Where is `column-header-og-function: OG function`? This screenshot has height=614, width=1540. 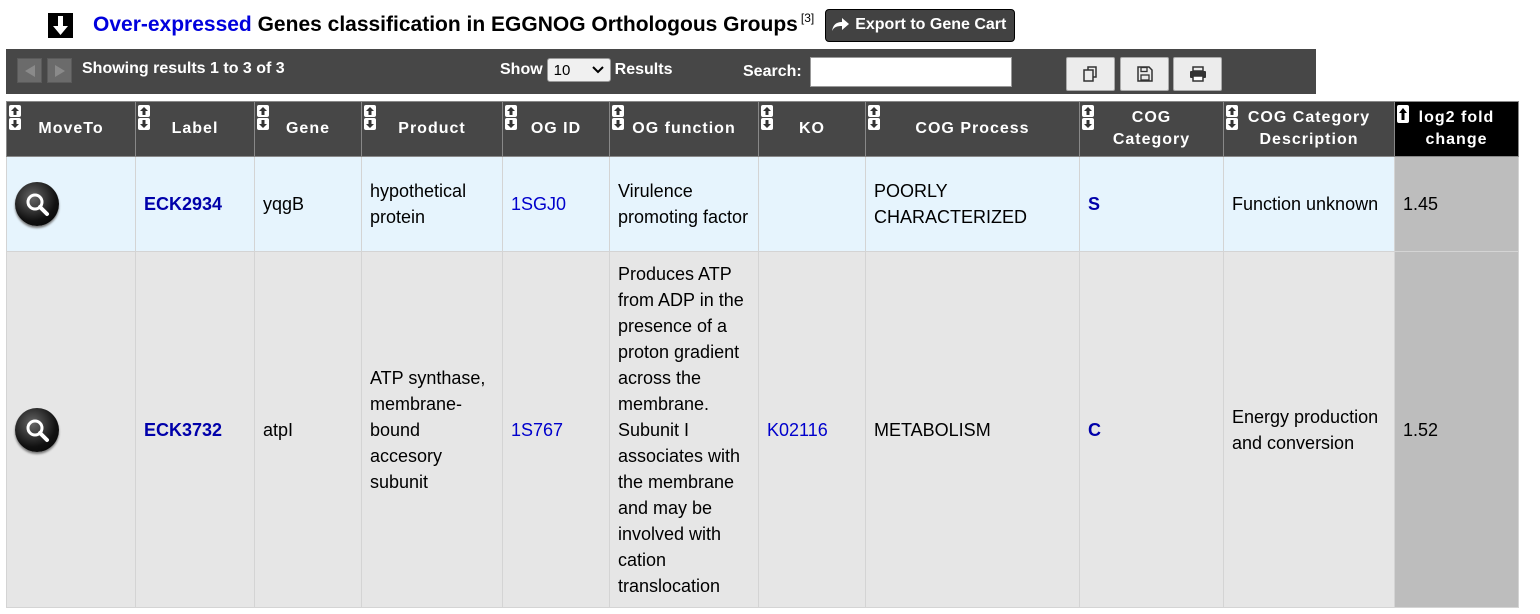
column-header-og-function: OG function is located at coordinates (684, 129).